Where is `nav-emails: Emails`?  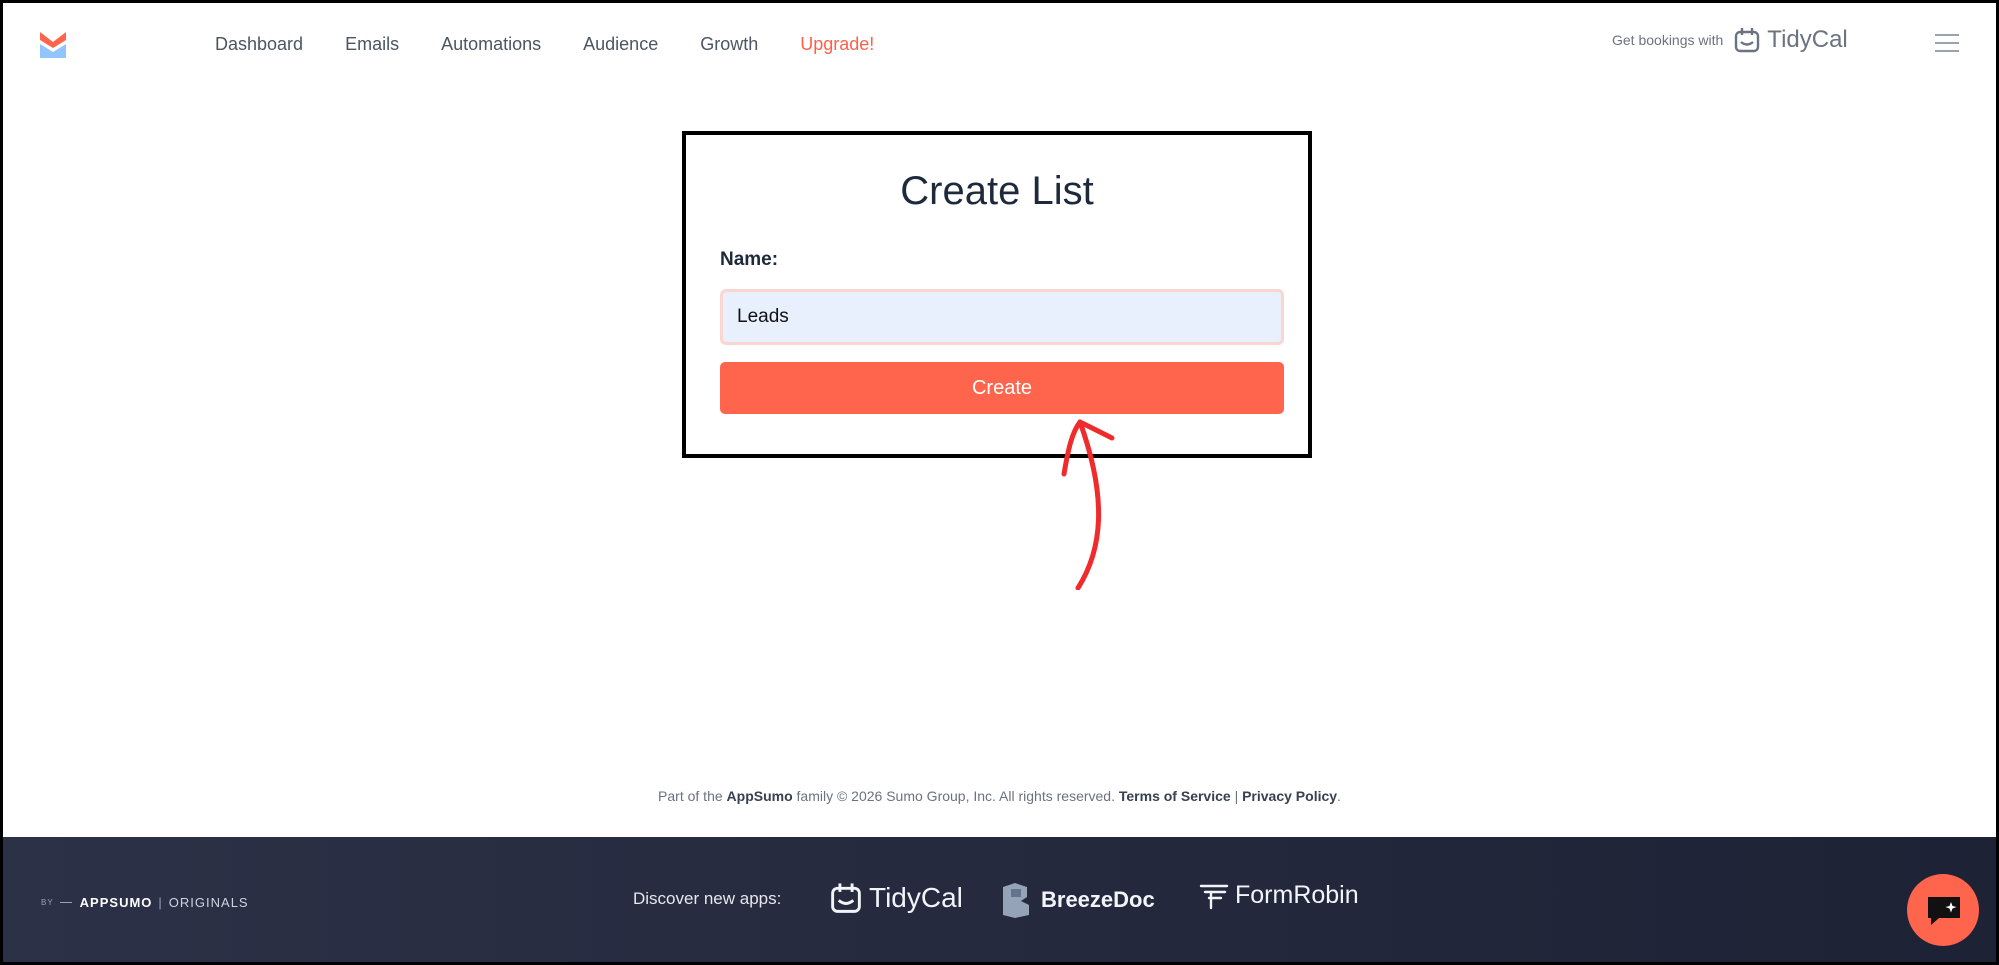
nav-emails: Emails is located at coordinates (372, 44).